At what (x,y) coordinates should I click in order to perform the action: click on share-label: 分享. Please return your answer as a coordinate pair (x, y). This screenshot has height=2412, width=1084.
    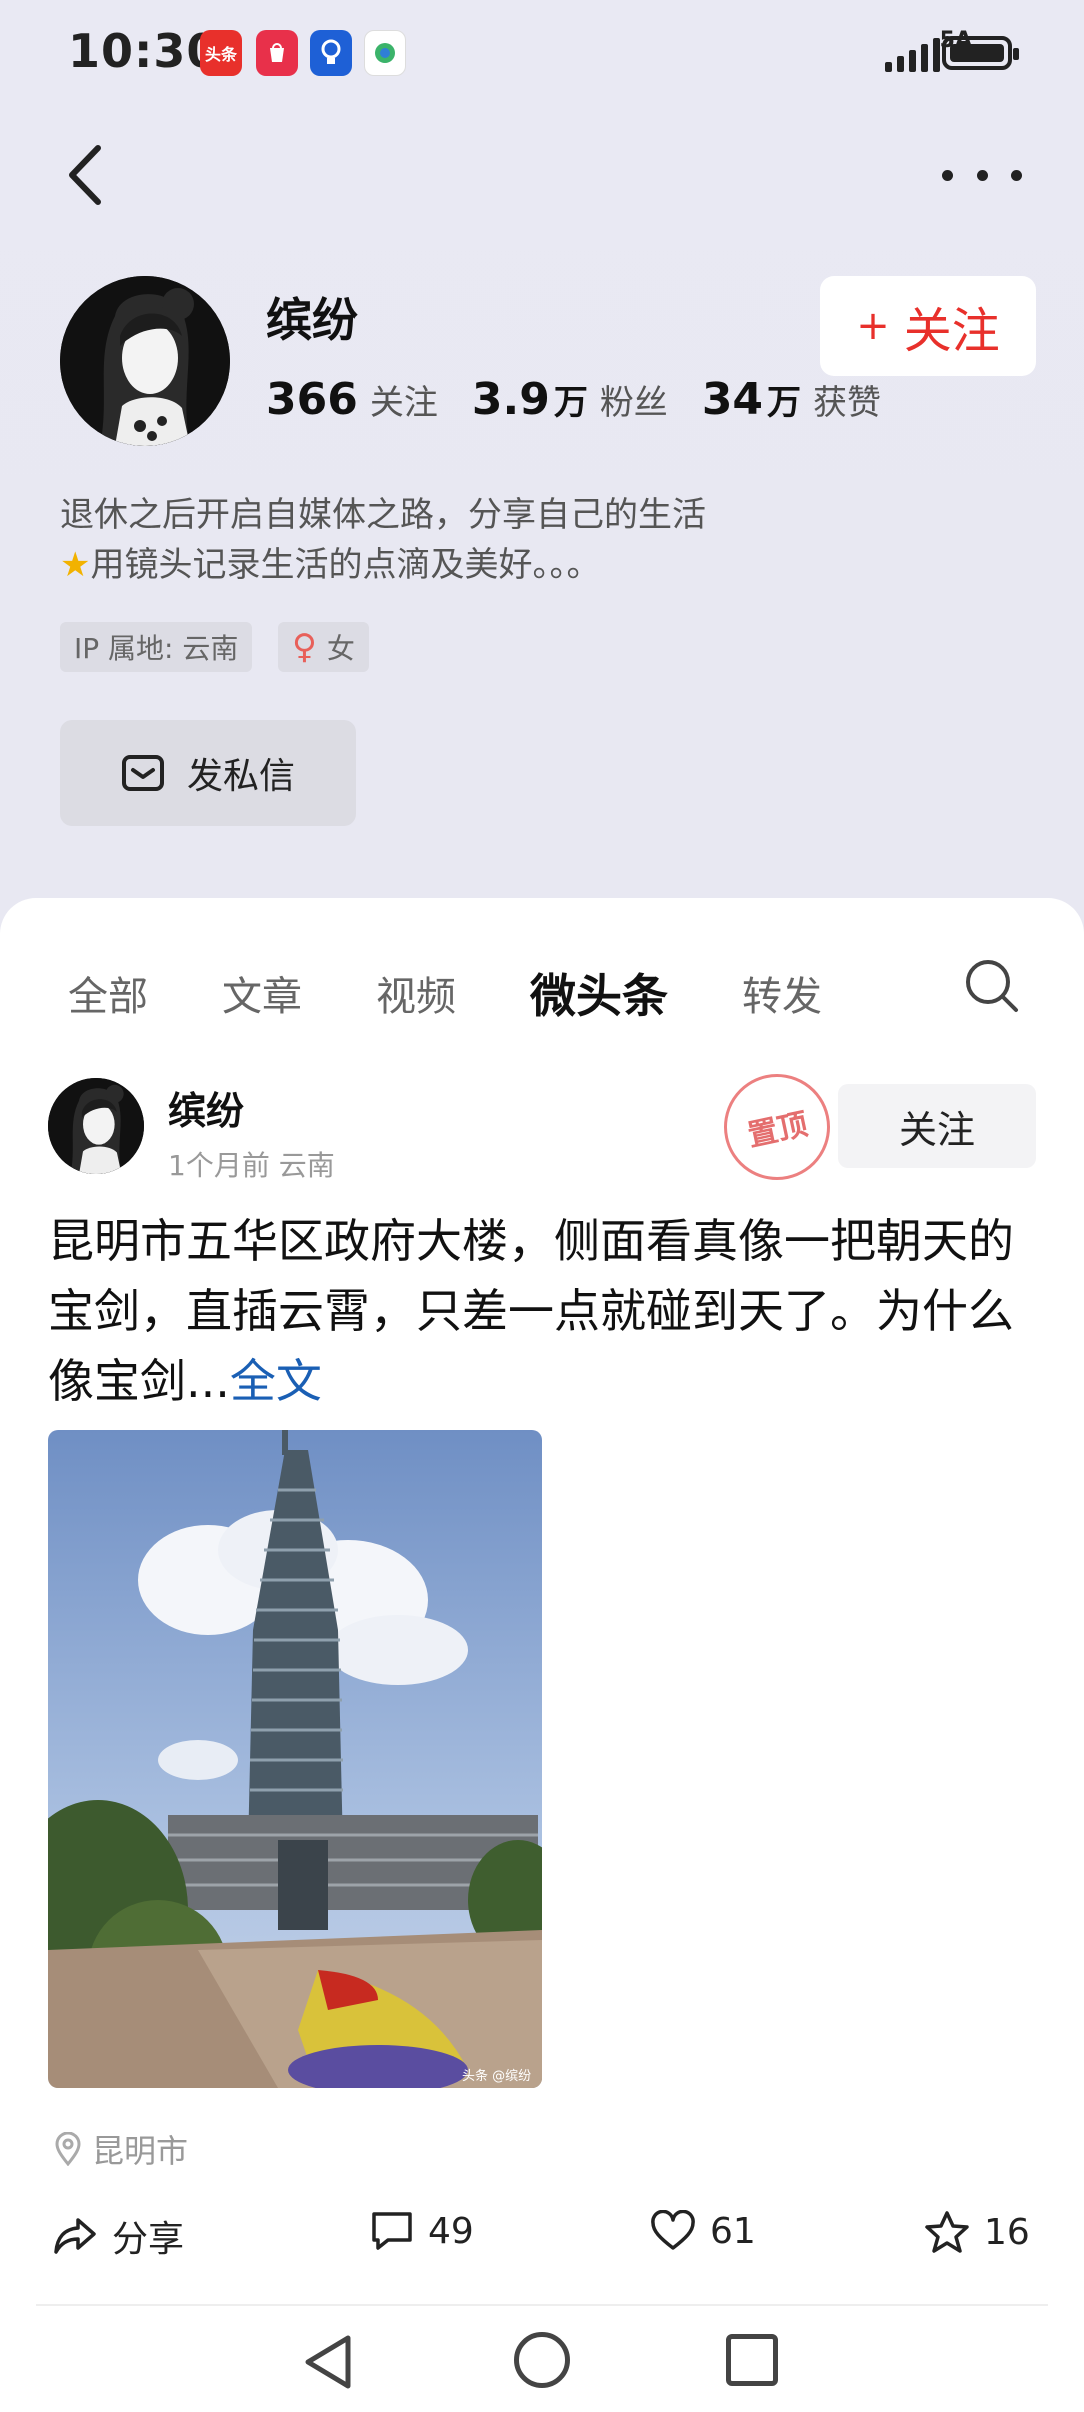
    Looking at the image, I should click on (148, 2239).